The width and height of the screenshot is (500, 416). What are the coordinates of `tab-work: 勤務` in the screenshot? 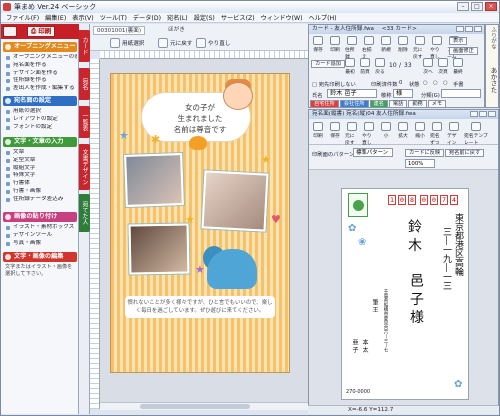 It's located at (417, 104).